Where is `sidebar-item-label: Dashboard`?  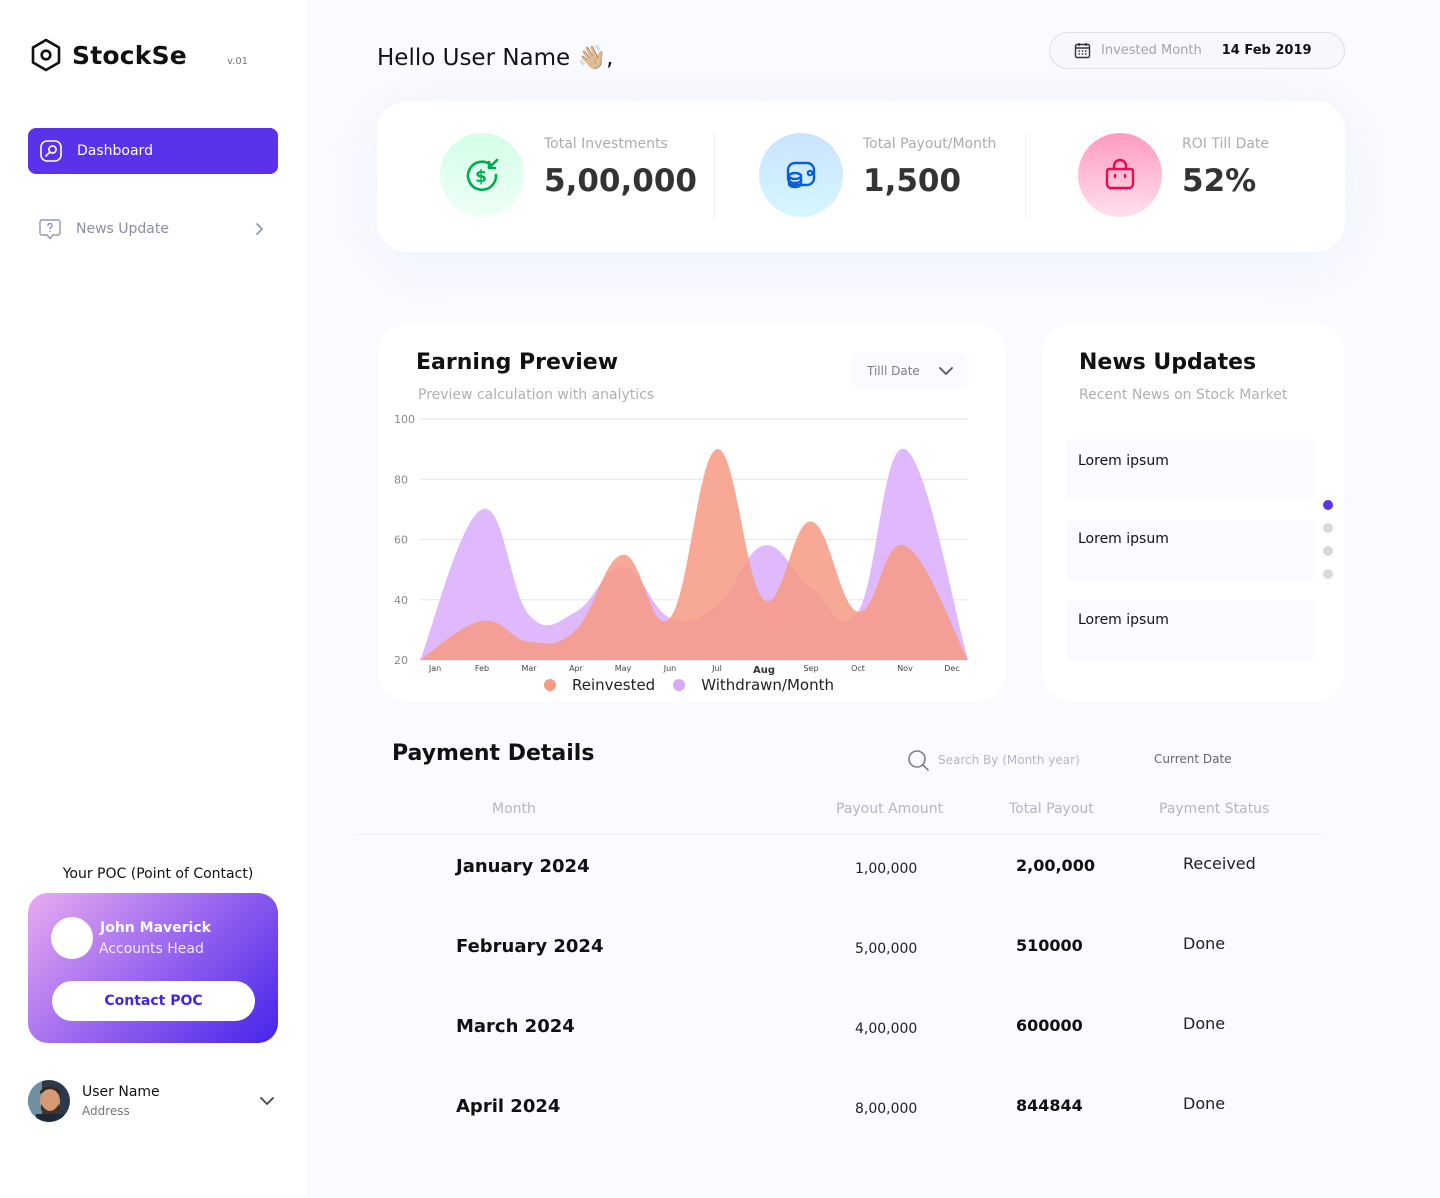 sidebar-item-label: Dashboard is located at coordinates (115, 151).